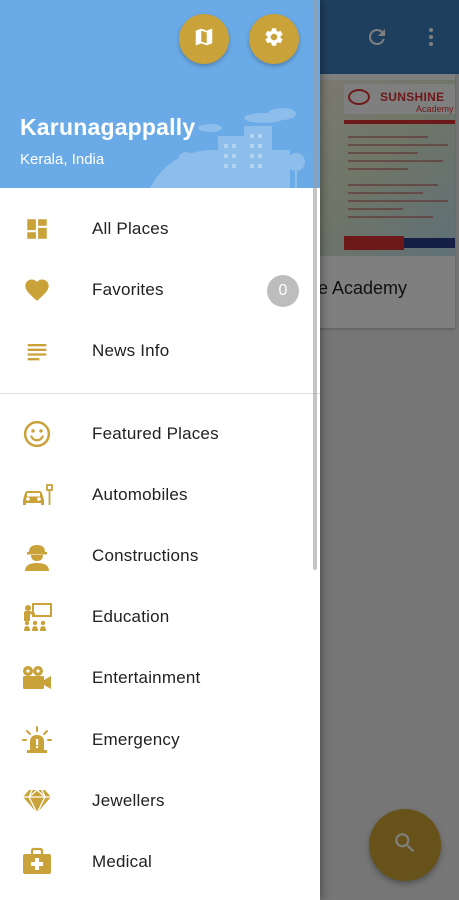 The image size is (459, 900). I want to click on drawer-item-label: Favorites, so click(128, 289).